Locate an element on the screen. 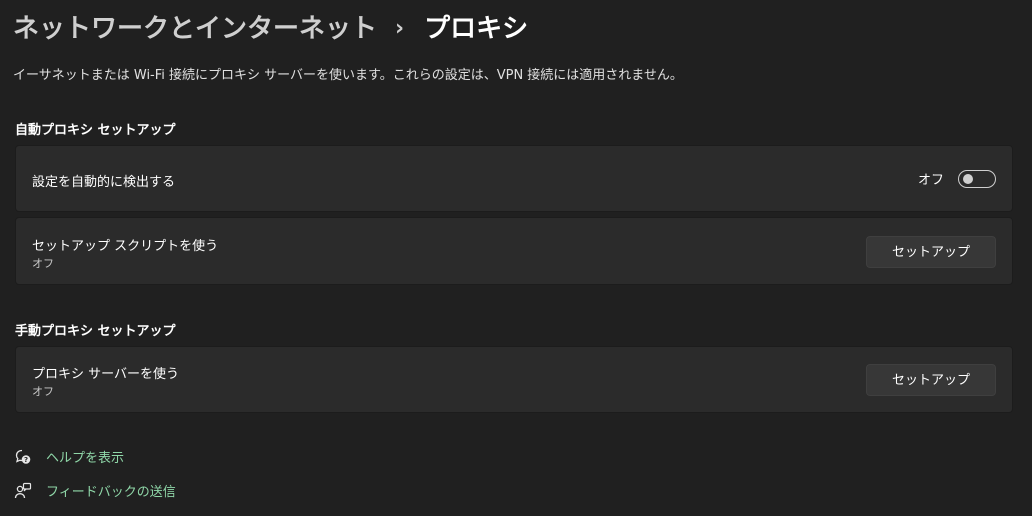  proxy-server-setup-button: セットアップ is located at coordinates (931, 380).